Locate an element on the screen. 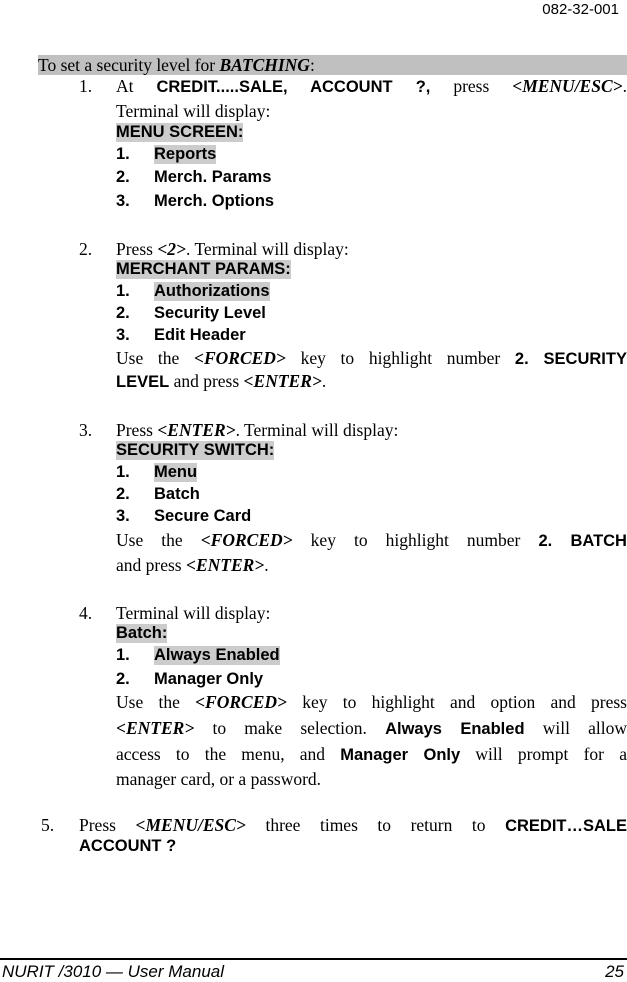 The height and width of the screenshot is (982, 627). option-text: 2. BATCH is located at coordinates (582, 541).